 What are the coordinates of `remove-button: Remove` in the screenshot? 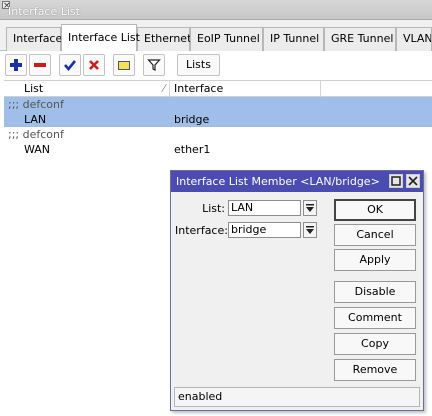 It's located at (375, 370).